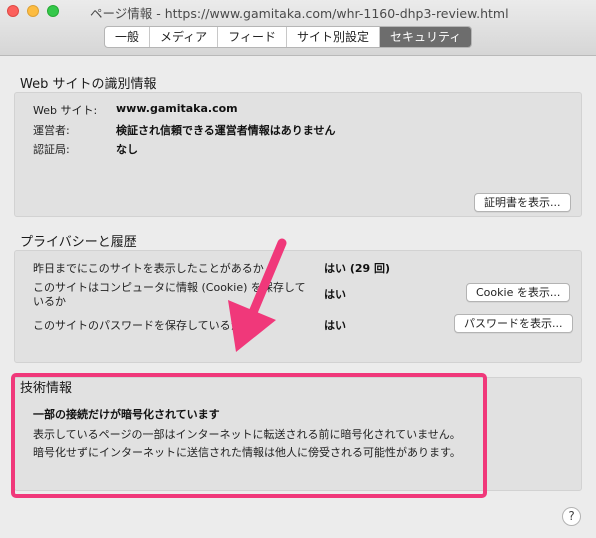  What do you see at coordinates (571, 516) in the screenshot?
I see `help-button: ?` at bounding box center [571, 516].